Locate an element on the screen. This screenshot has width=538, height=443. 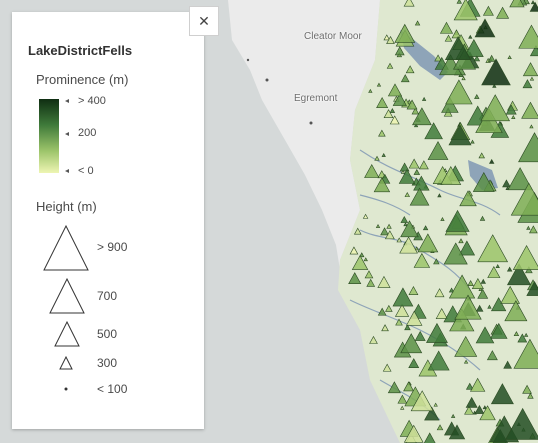
prominence-label-low: < 0 is located at coordinates (86, 171).